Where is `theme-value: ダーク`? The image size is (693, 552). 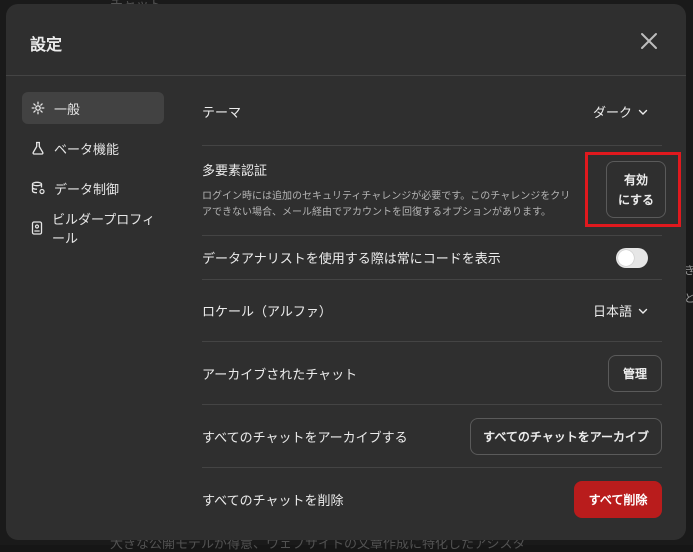
theme-value: ダーク is located at coordinates (612, 113).